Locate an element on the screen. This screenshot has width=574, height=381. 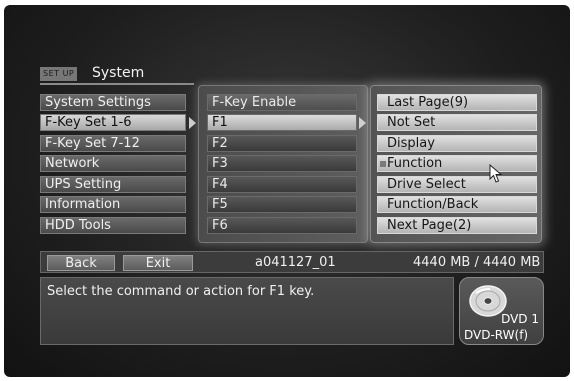
help-message: Select the command or action for F1 key. is located at coordinates (181, 291).